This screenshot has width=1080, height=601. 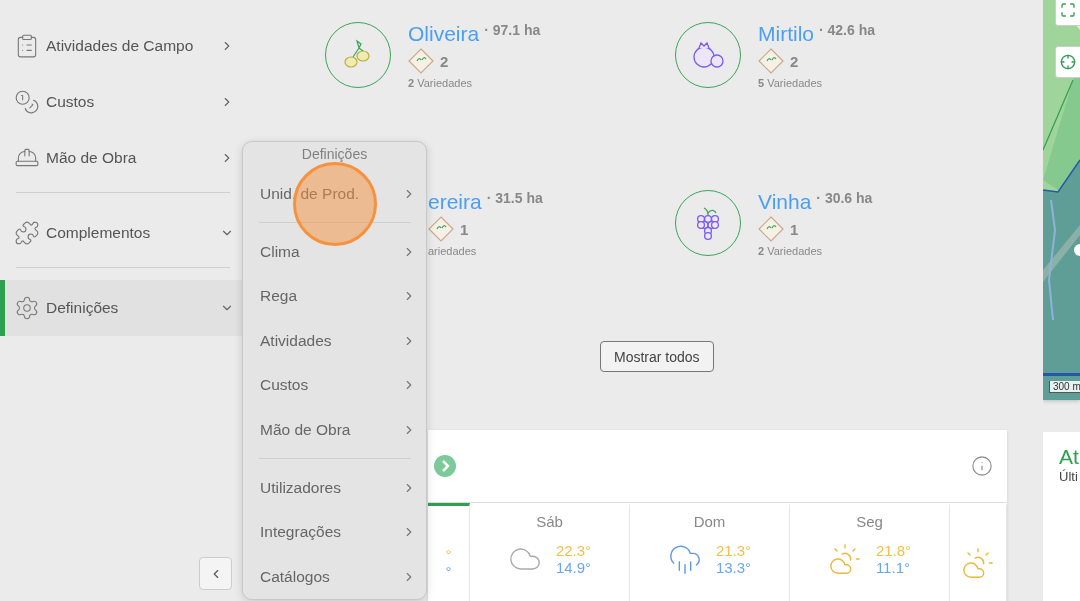 What do you see at coordinates (844, 198) in the screenshot?
I see `crop-area: · 30.6 ha` at bounding box center [844, 198].